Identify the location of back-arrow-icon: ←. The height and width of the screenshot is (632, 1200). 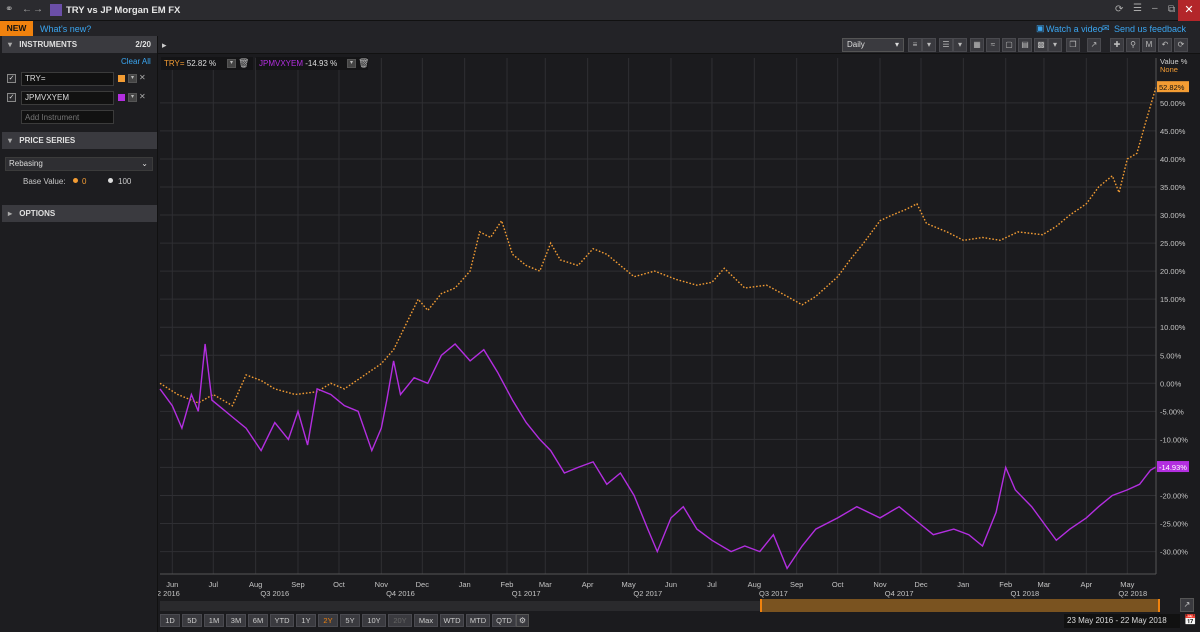
(27, 9).